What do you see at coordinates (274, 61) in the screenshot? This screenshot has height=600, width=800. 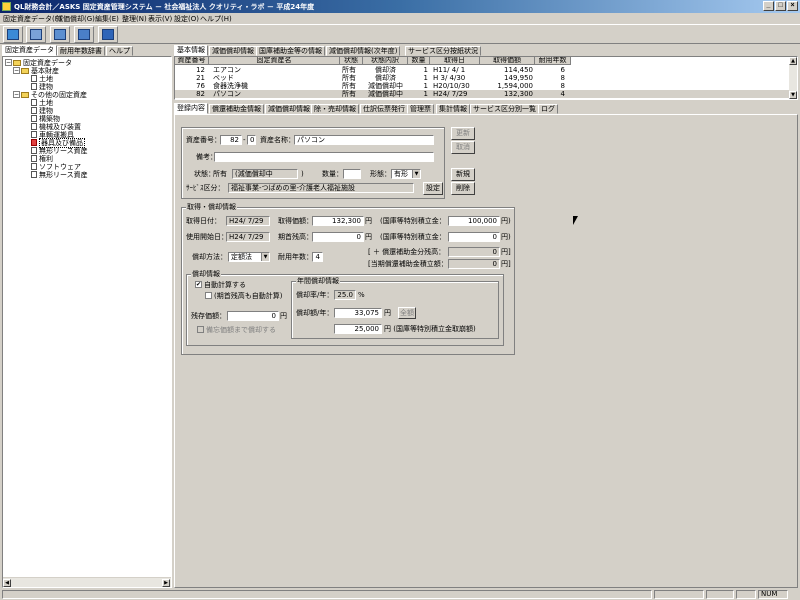 I see `table-header: 固定資産名` at bounding box center [274, 61].